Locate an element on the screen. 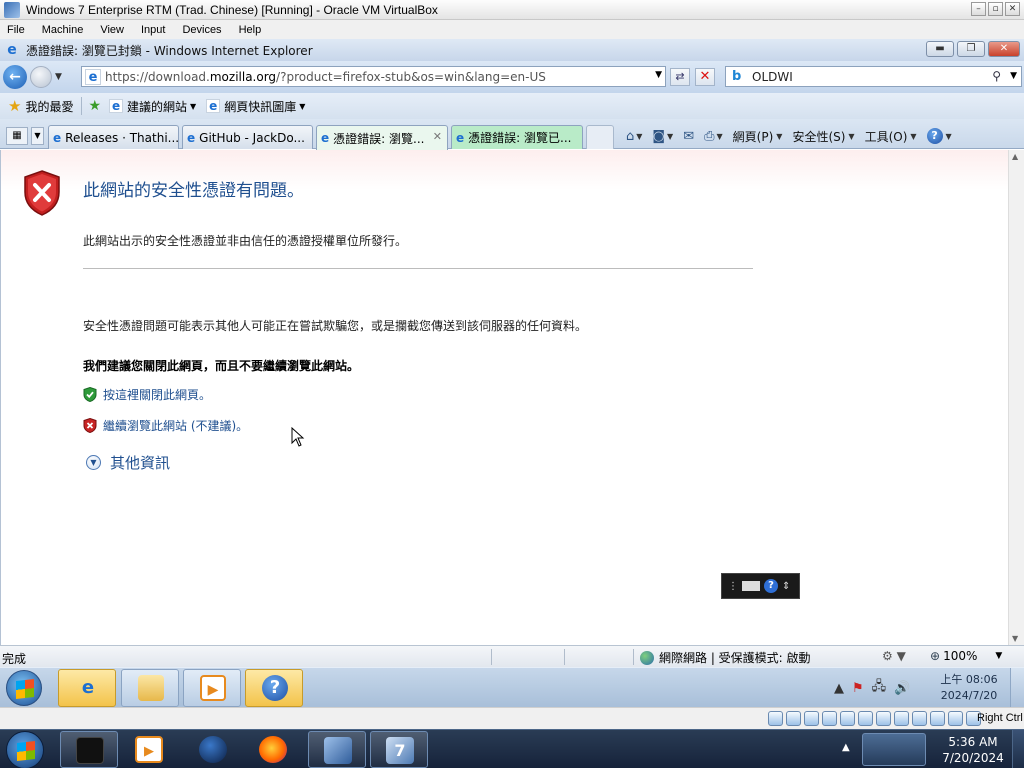  new-tab-button is located at coordinates (600, 137).